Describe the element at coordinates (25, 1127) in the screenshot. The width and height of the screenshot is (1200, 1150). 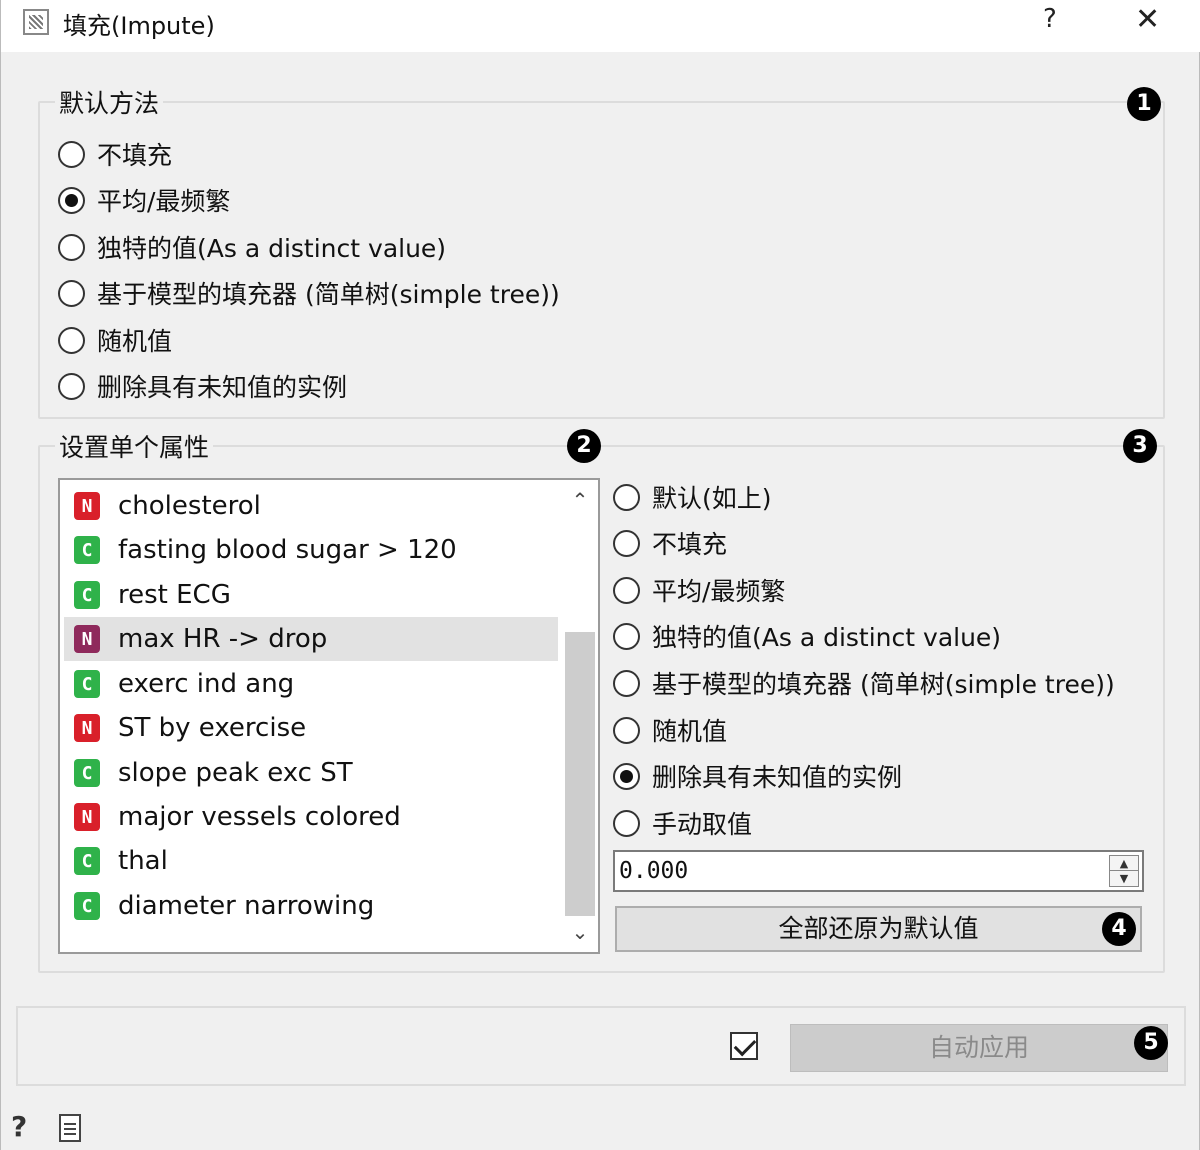
I see `help-icon: ?` at that location.